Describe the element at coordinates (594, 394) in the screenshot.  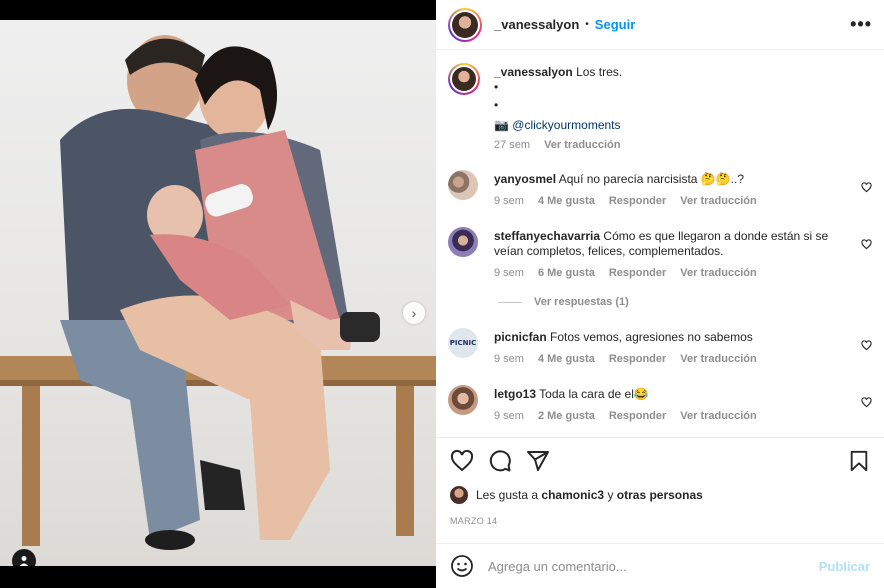
I see `comment-text: Toda la cara de el😂` at that location.